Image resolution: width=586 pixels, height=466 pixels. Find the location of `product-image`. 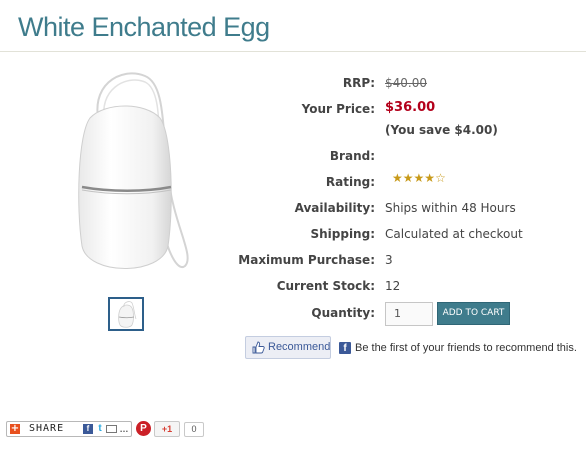

product-image is located at coordinates (125, 176).